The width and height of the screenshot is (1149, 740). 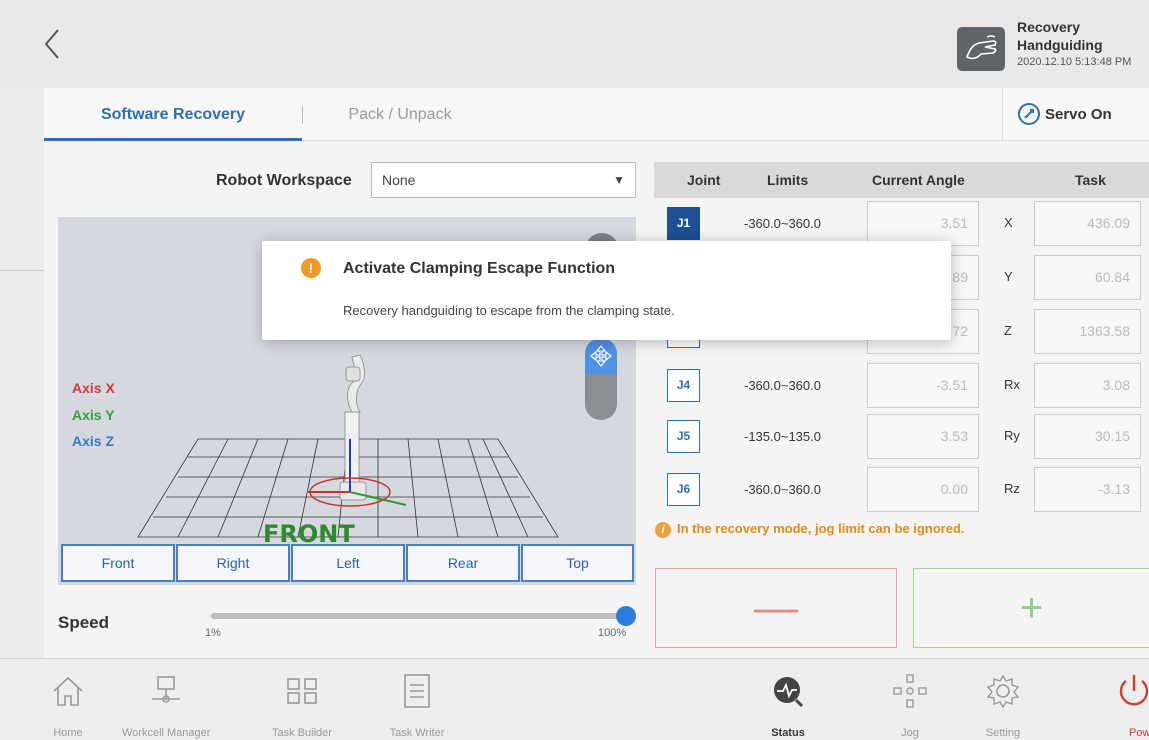 I want to click on joint-row: J6 -360.0~360.0 0.00 Rz -3.13, so click(x=901, y=492).